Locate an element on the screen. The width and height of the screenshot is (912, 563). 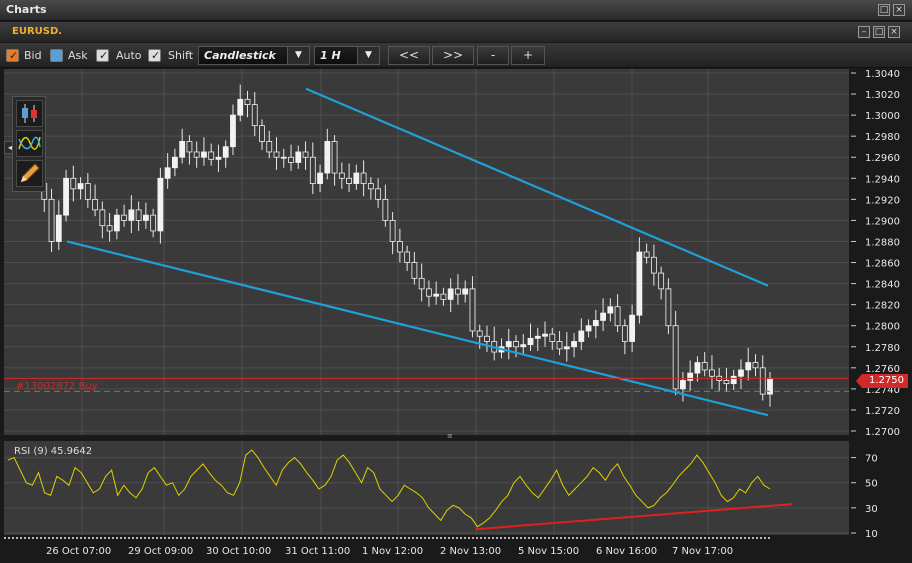
window-titlebar: Charts □ × is located at coordinates (456, 10).